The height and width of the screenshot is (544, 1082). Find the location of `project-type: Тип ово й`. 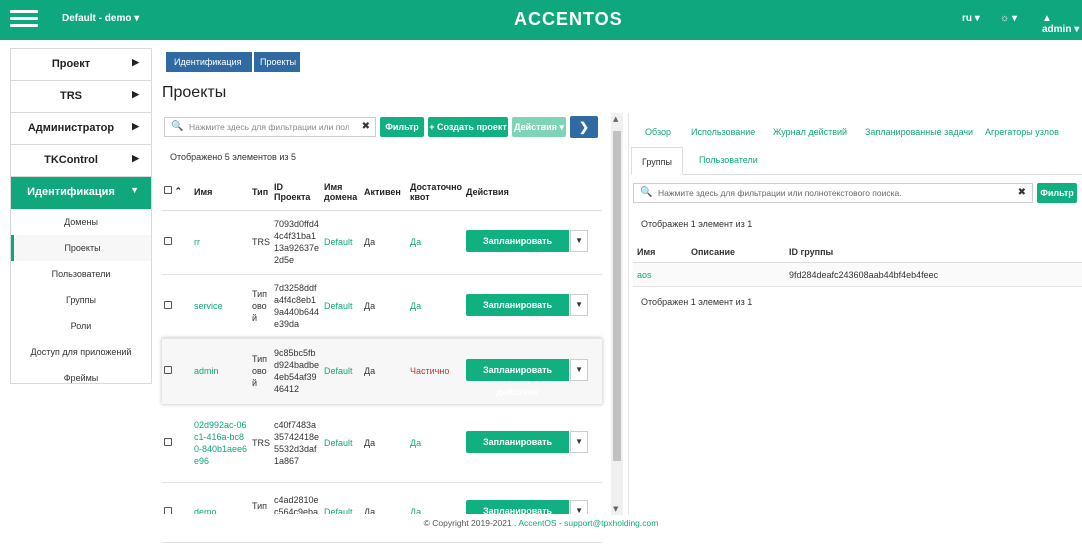

project-type: Тип ово й is located at coordinates (261, 371).